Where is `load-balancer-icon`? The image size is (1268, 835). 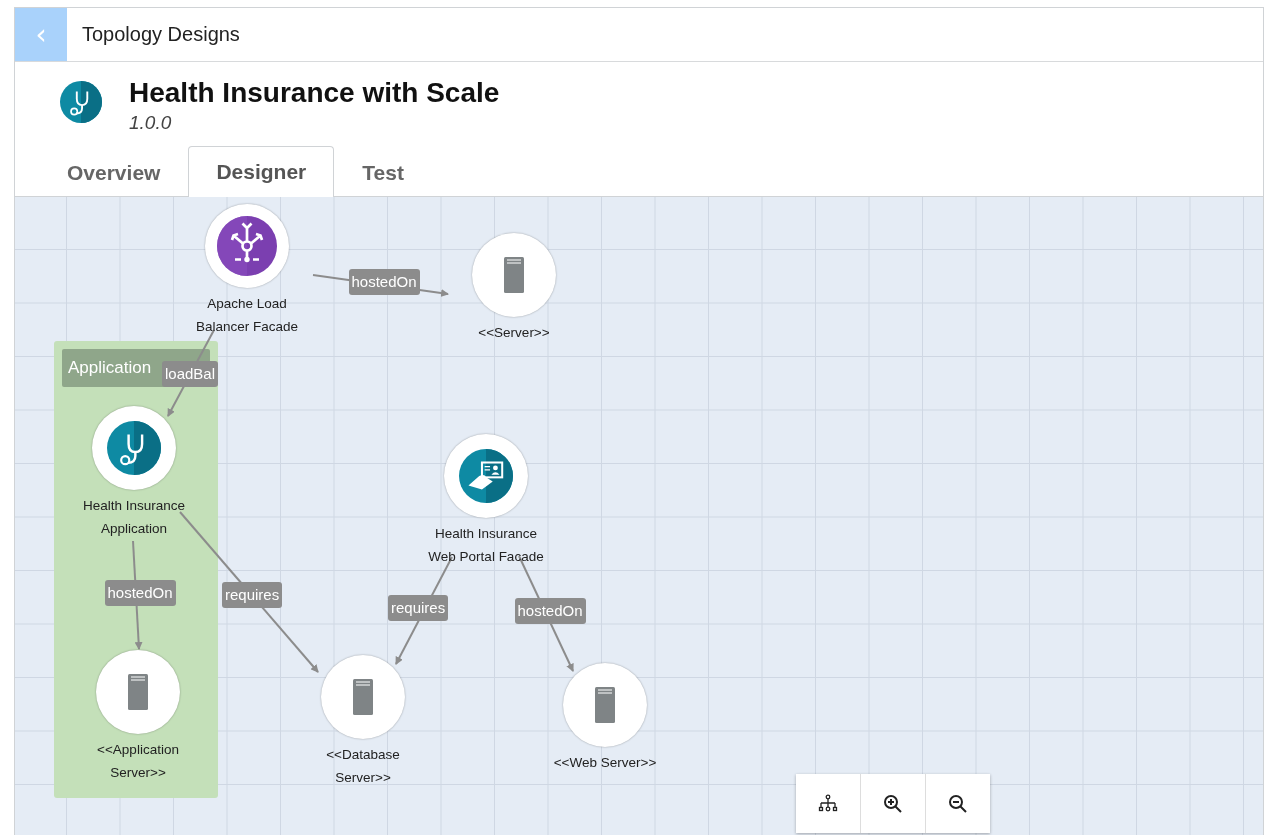 load-balancer-icon is located at coordinates (247, 246).